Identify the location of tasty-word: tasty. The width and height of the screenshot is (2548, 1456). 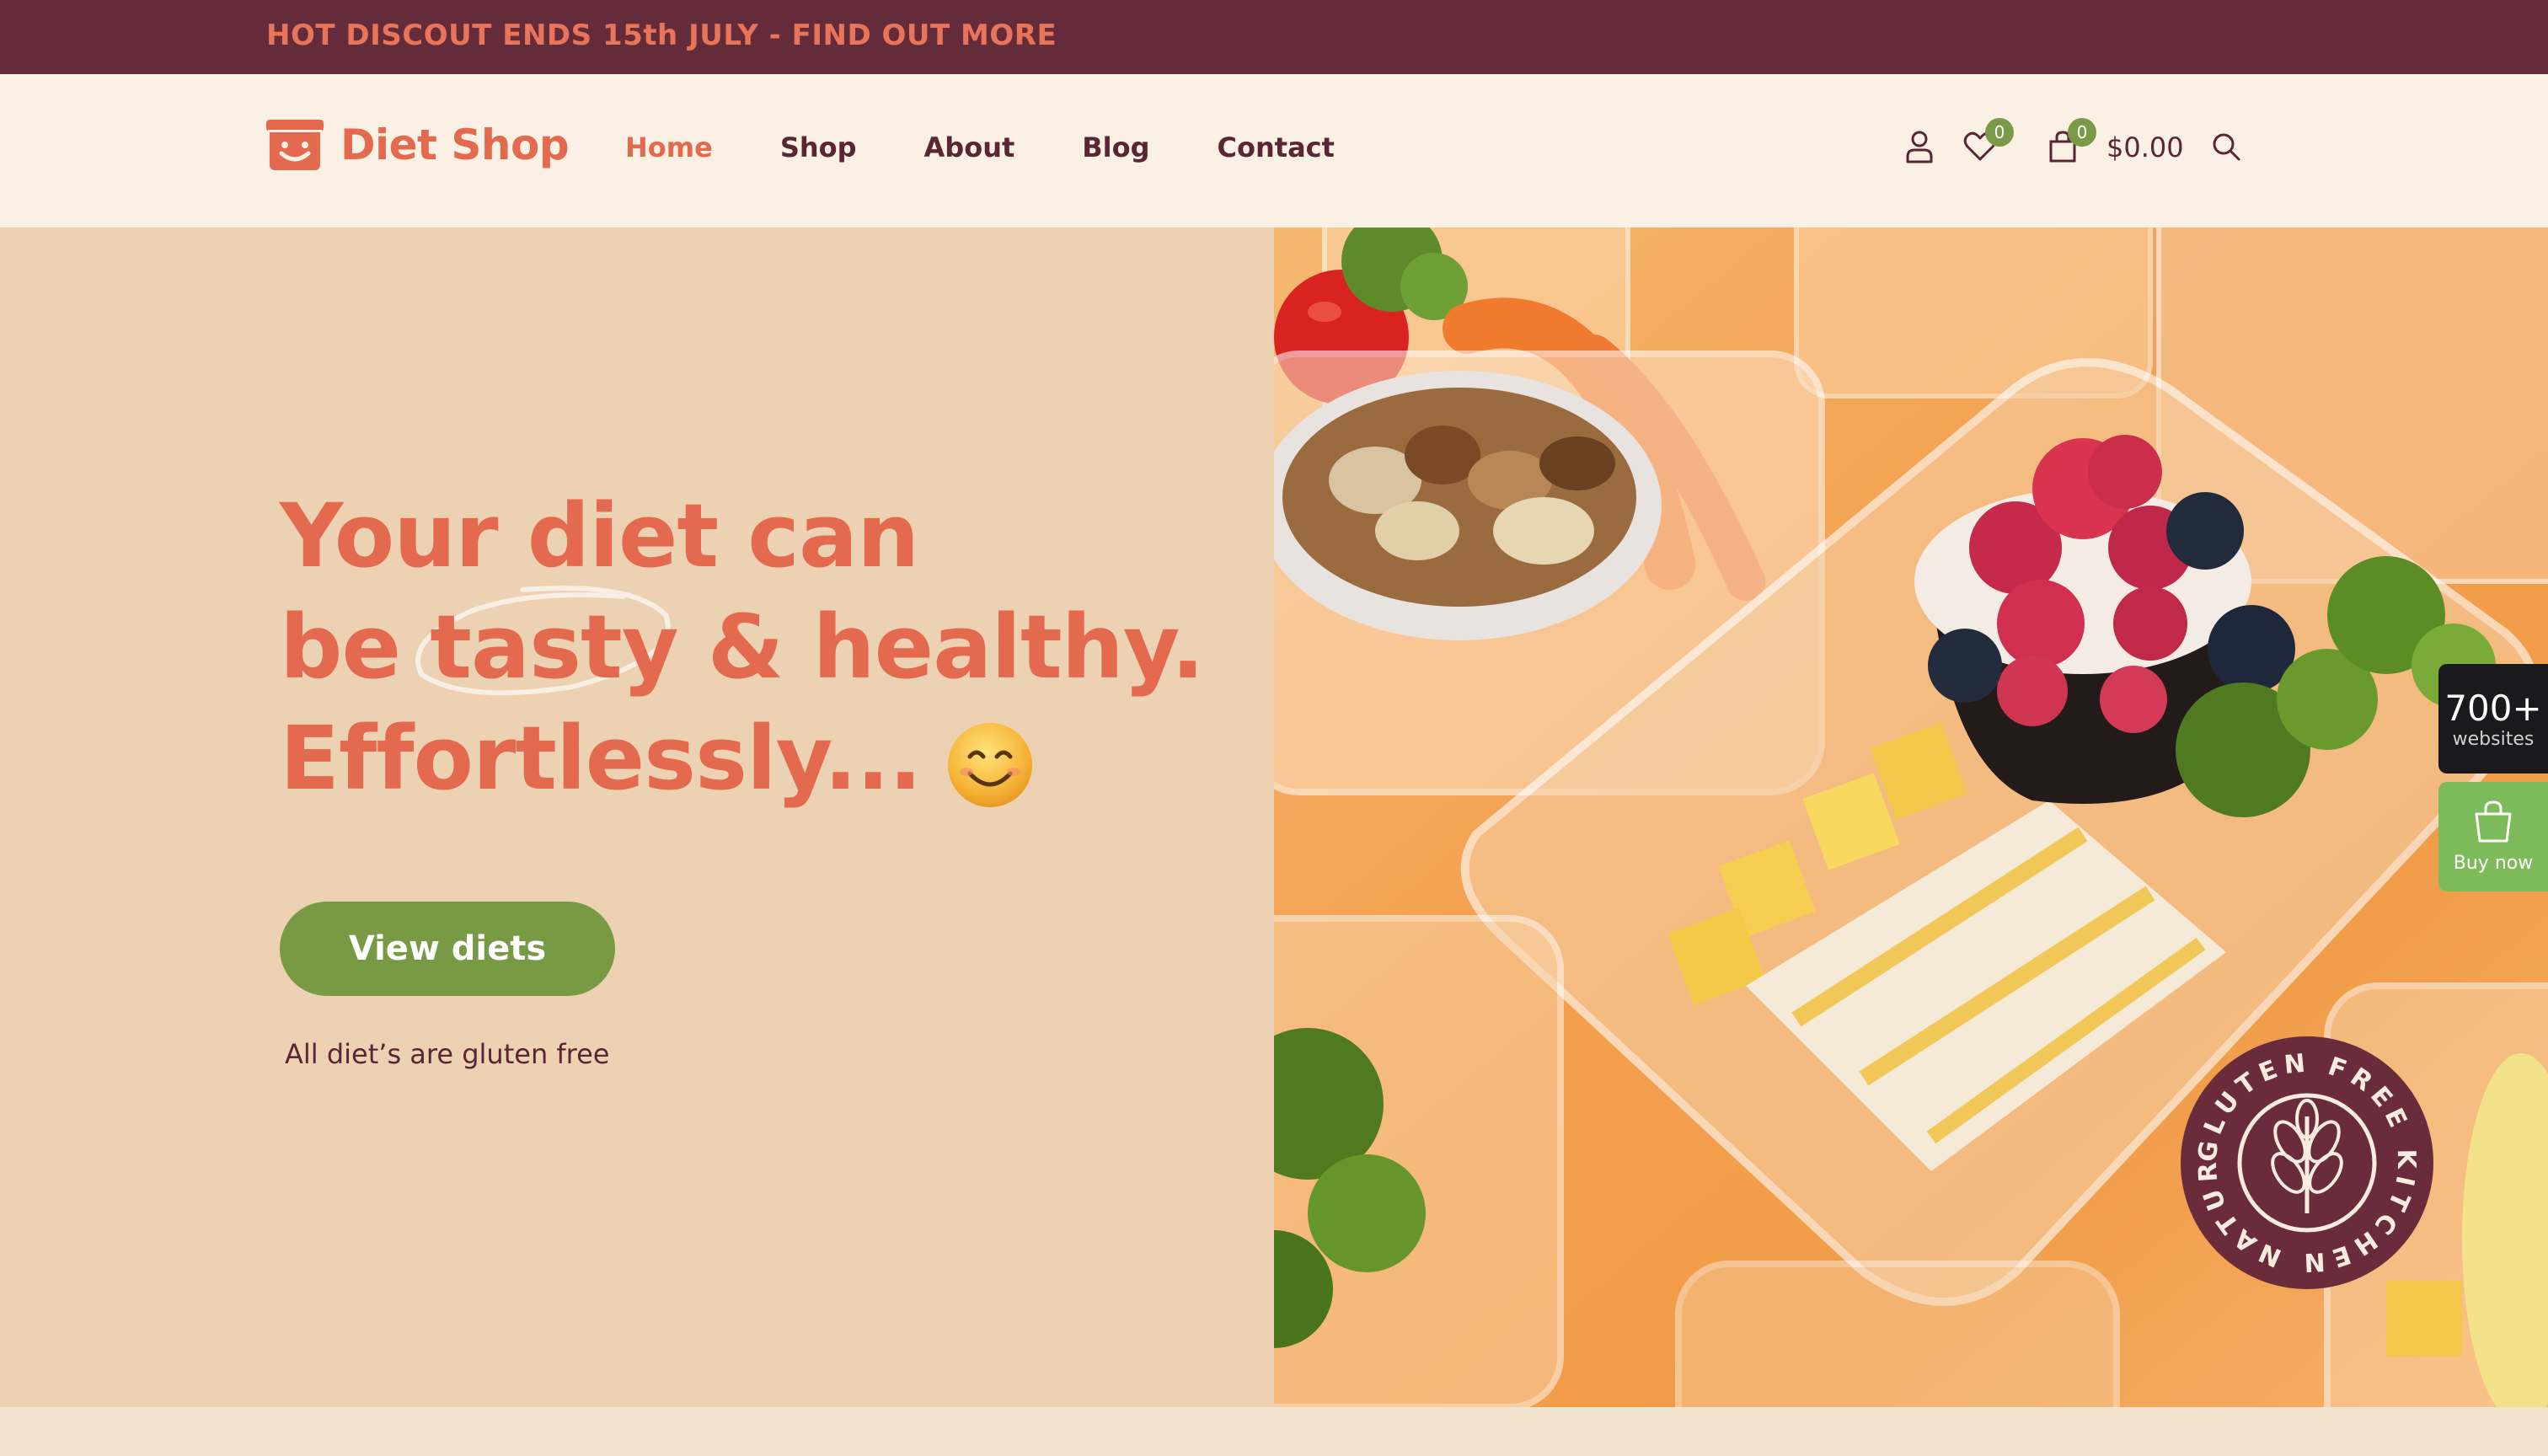
(554, 647).